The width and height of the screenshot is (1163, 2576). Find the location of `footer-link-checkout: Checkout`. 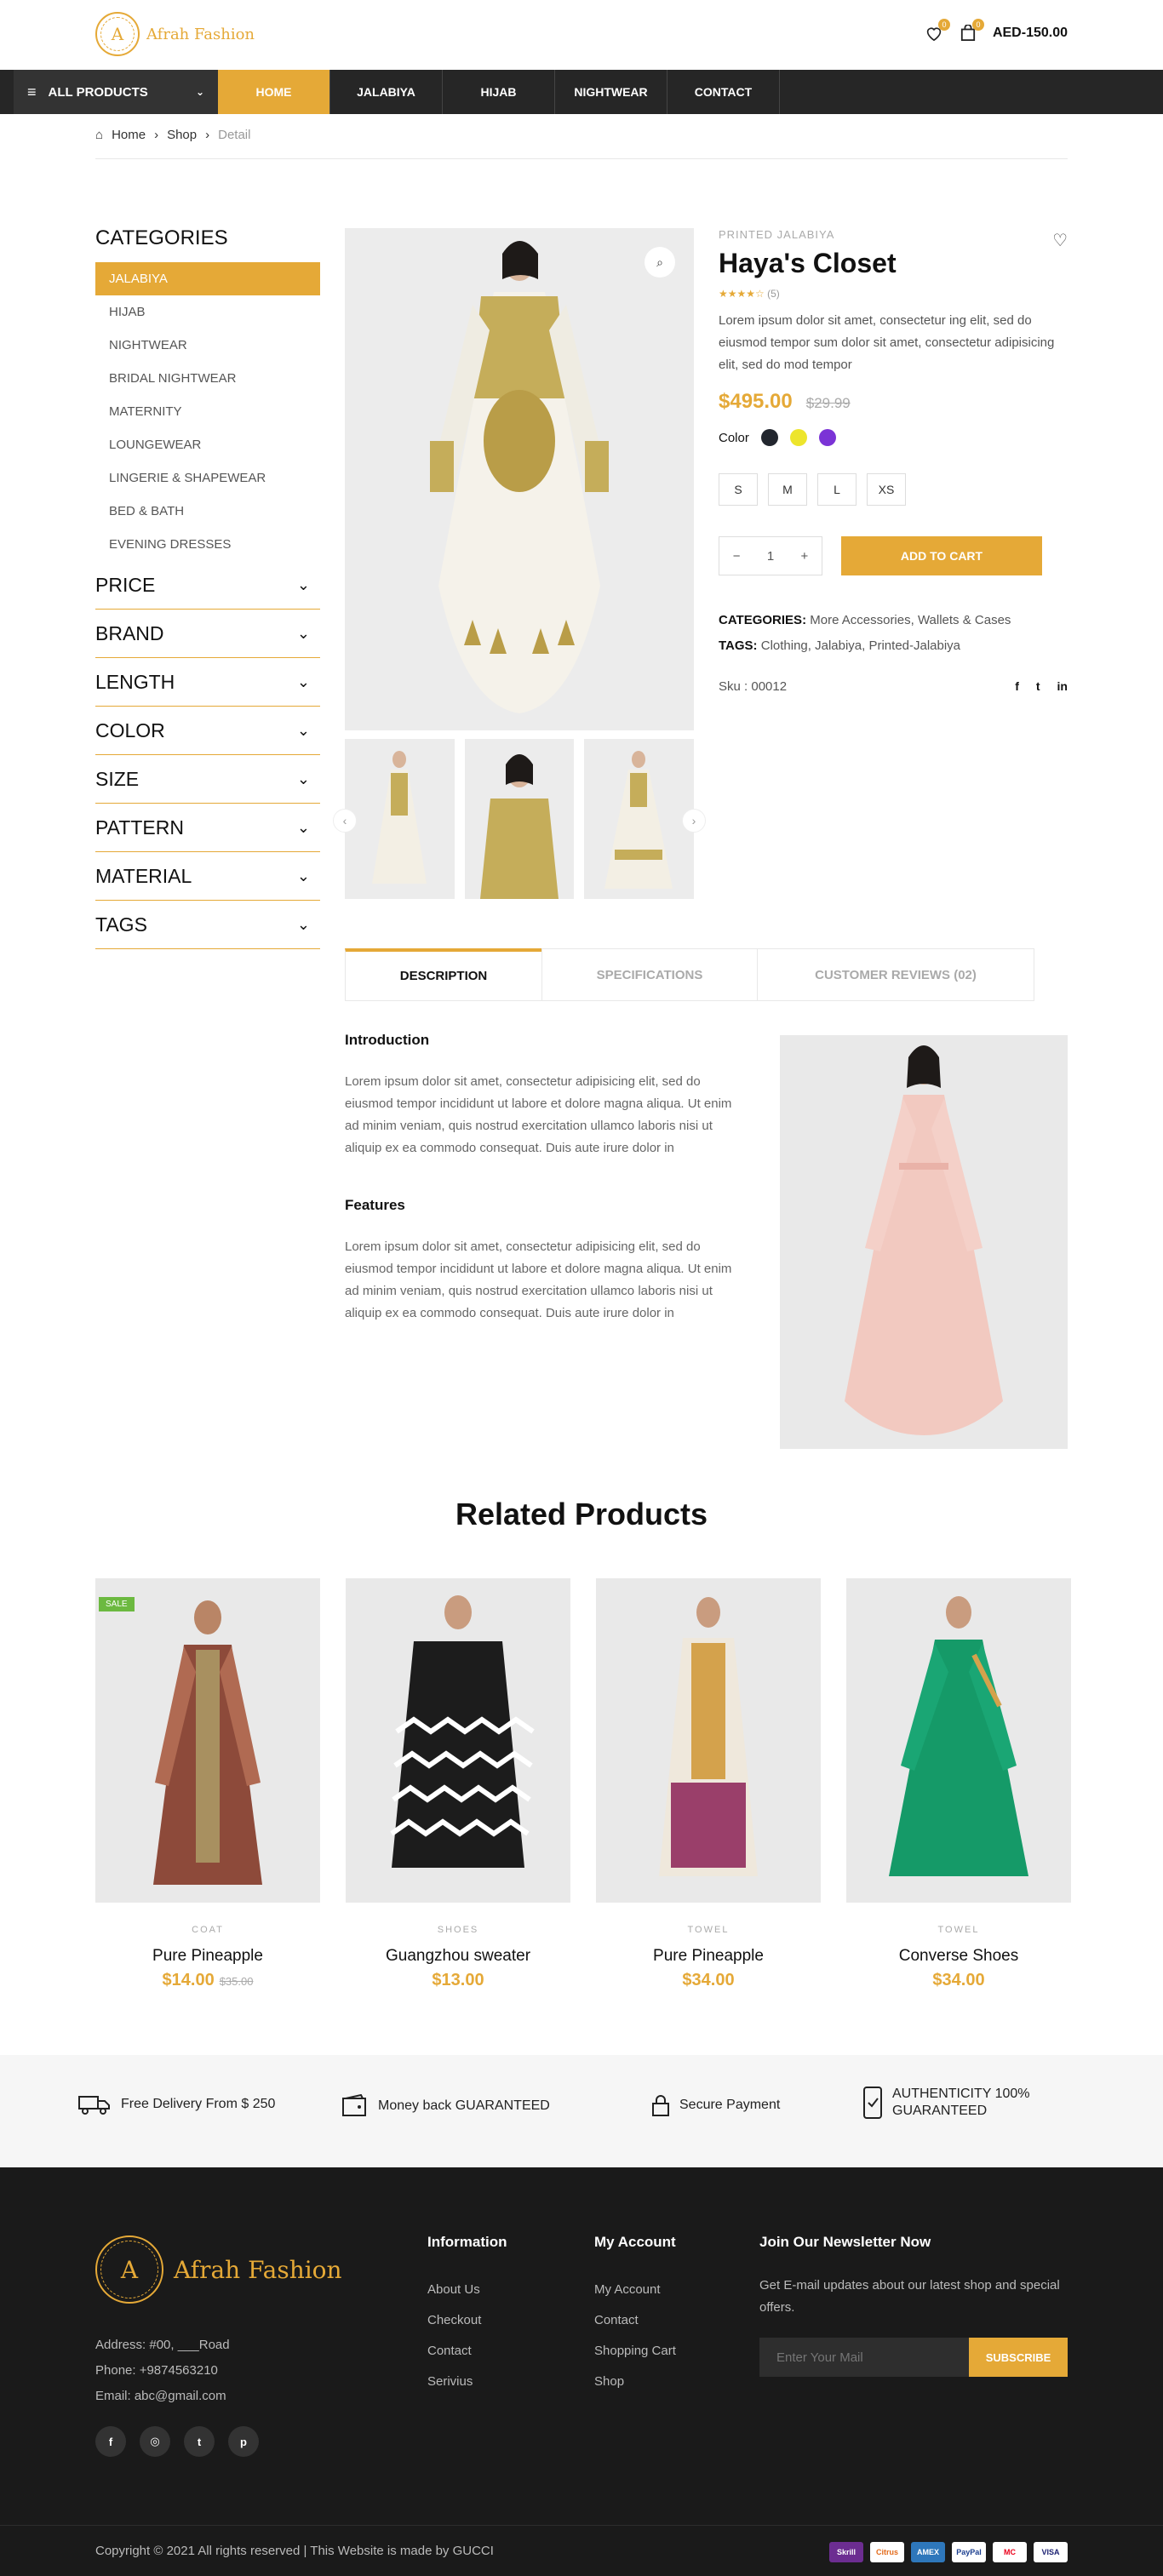

footer-link-checkout: Checkout is located at coordinates (467, 2320).